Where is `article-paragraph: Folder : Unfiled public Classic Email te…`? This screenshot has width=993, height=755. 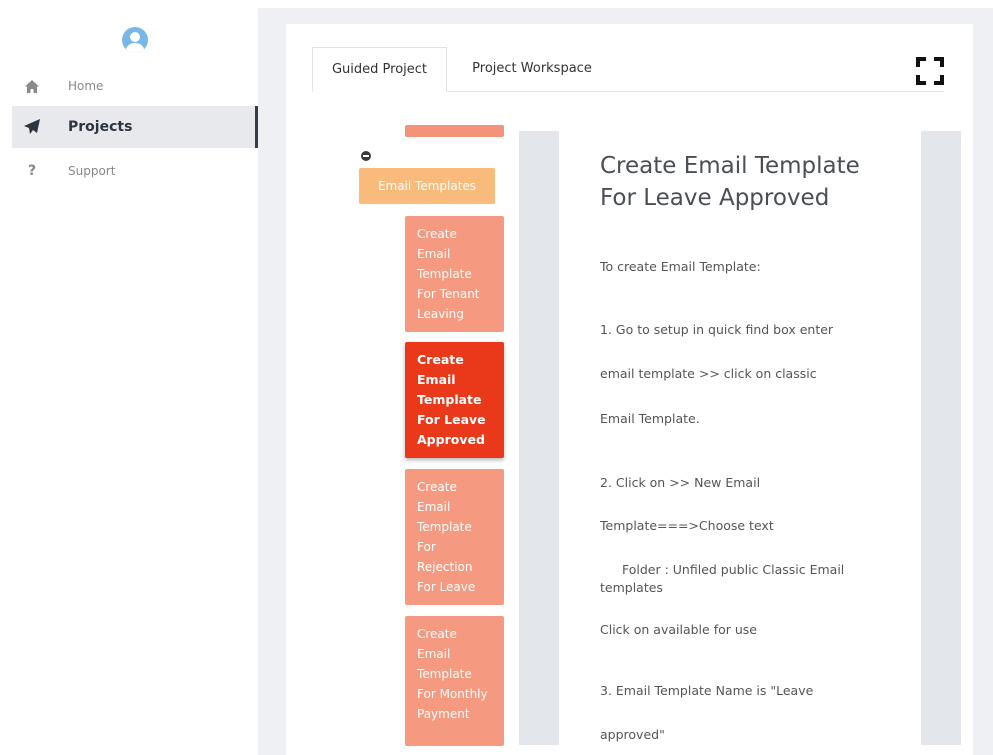 article-paragraph: Folder : Unfiled public Classic Email te… is located at coordinates (722, 578).